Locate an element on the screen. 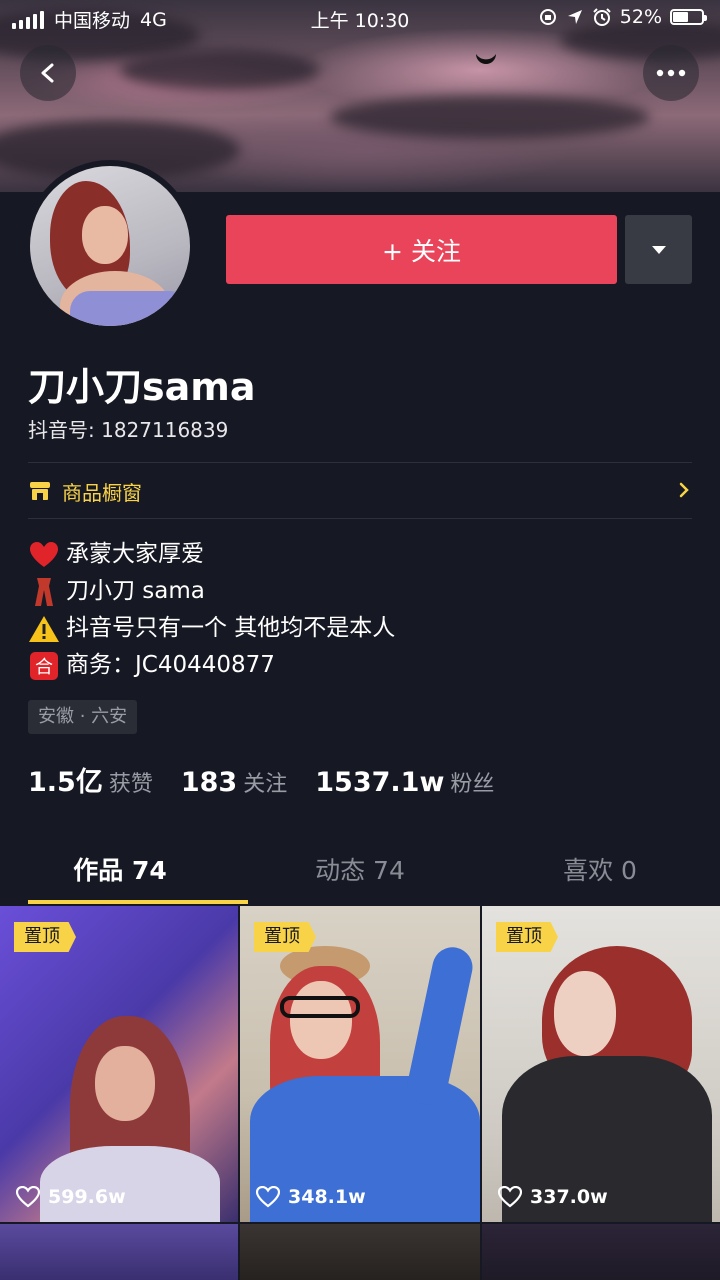 The image size is (720, 1280). more-dots-icon is located at coordinates (671, 73).